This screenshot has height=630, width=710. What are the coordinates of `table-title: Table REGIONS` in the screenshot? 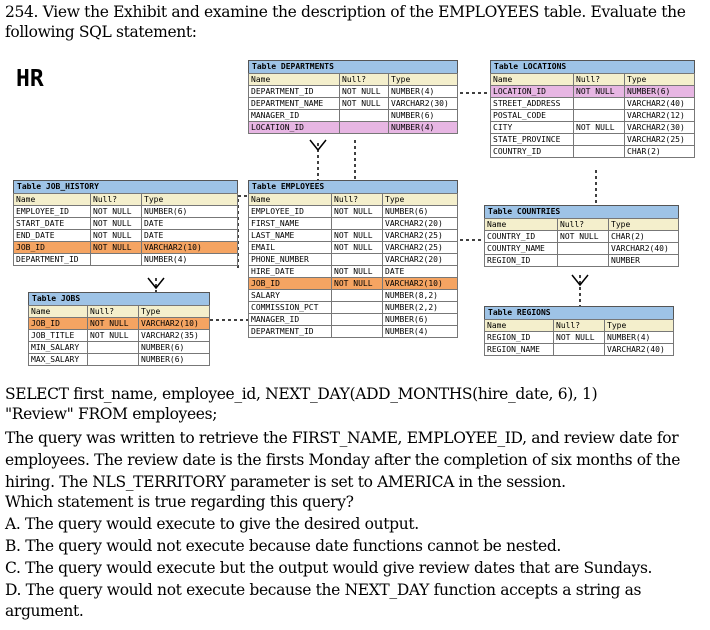 It's located at (579, 312).